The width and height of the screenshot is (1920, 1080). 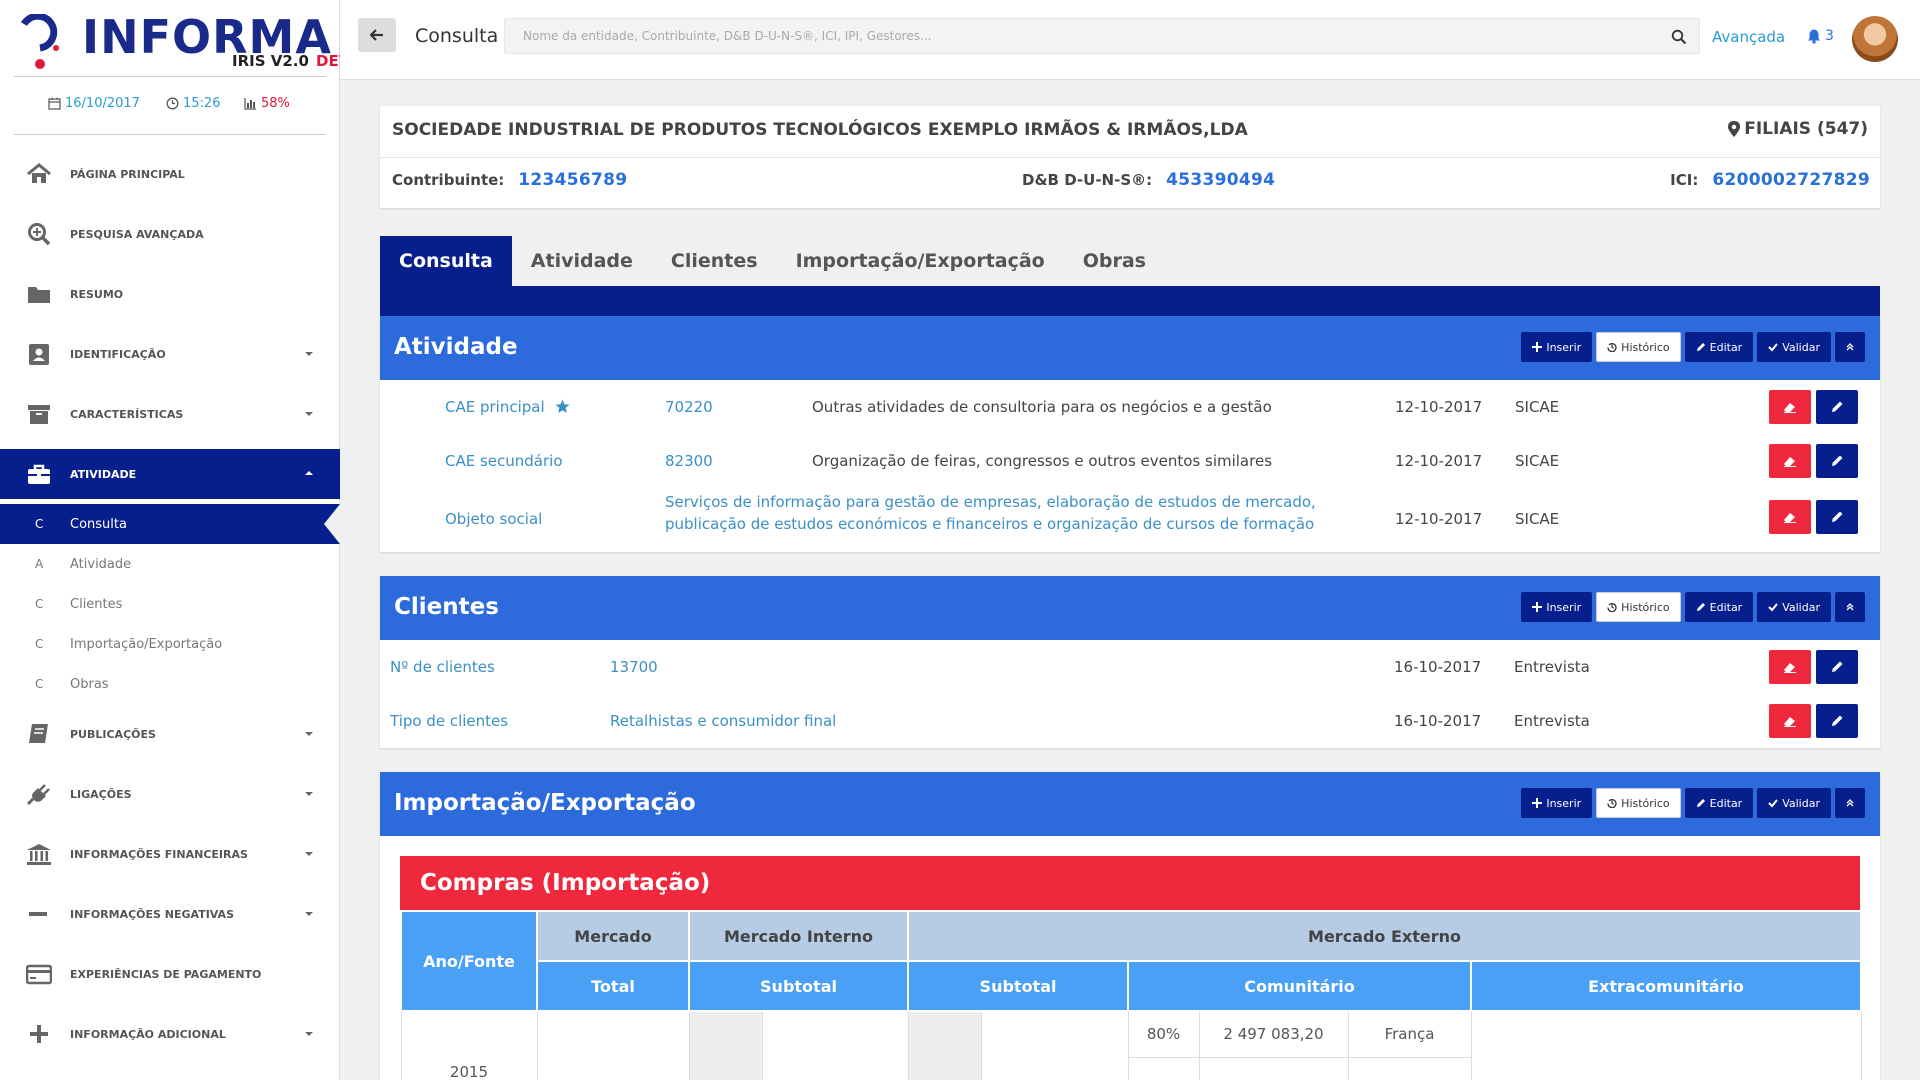 I want to click on nav-item-informacoes-financeiras: INFORMAÇÕES FINANCEIRAS, so click(x=170, y=854).